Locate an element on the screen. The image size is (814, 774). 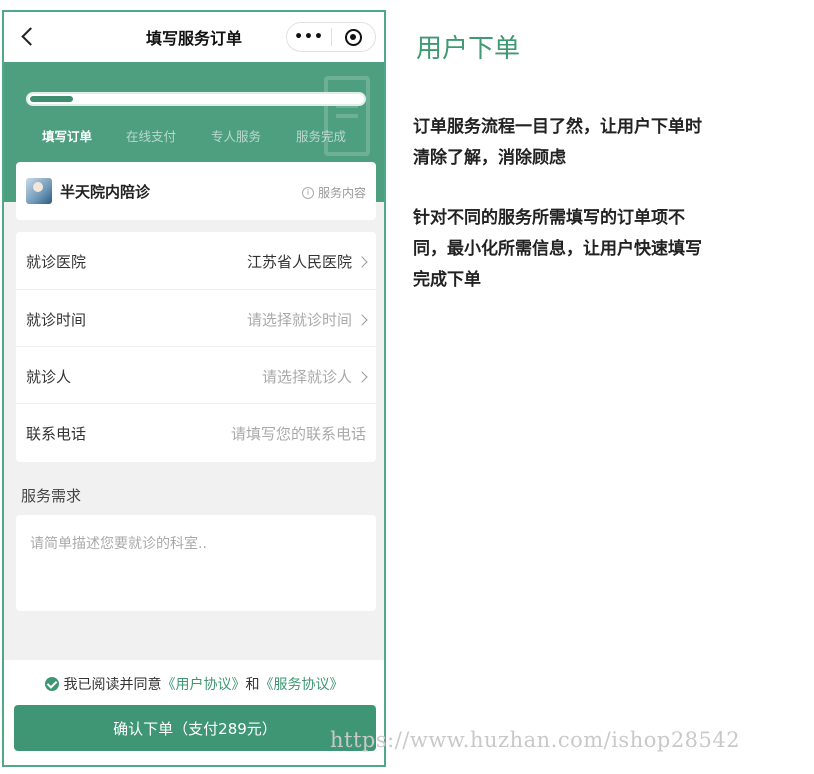
bottom-bar: 我已阅读并同意 《用户协议》 和 《服务协议》 确认下单（支付289元） is located at coordinates (194, 712).